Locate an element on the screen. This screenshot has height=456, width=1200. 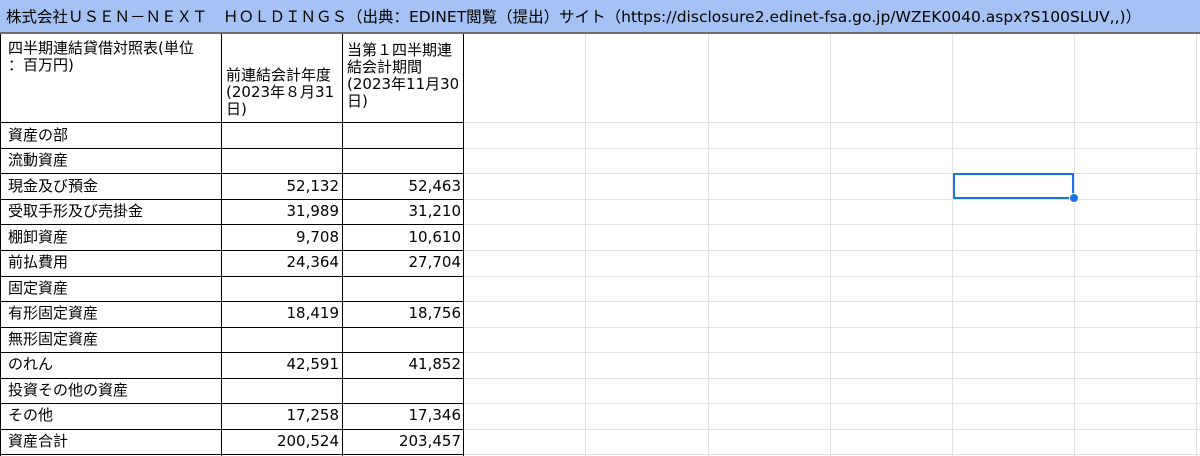
prev-value-cell: 17,258 is located at coordinates (281, 416).